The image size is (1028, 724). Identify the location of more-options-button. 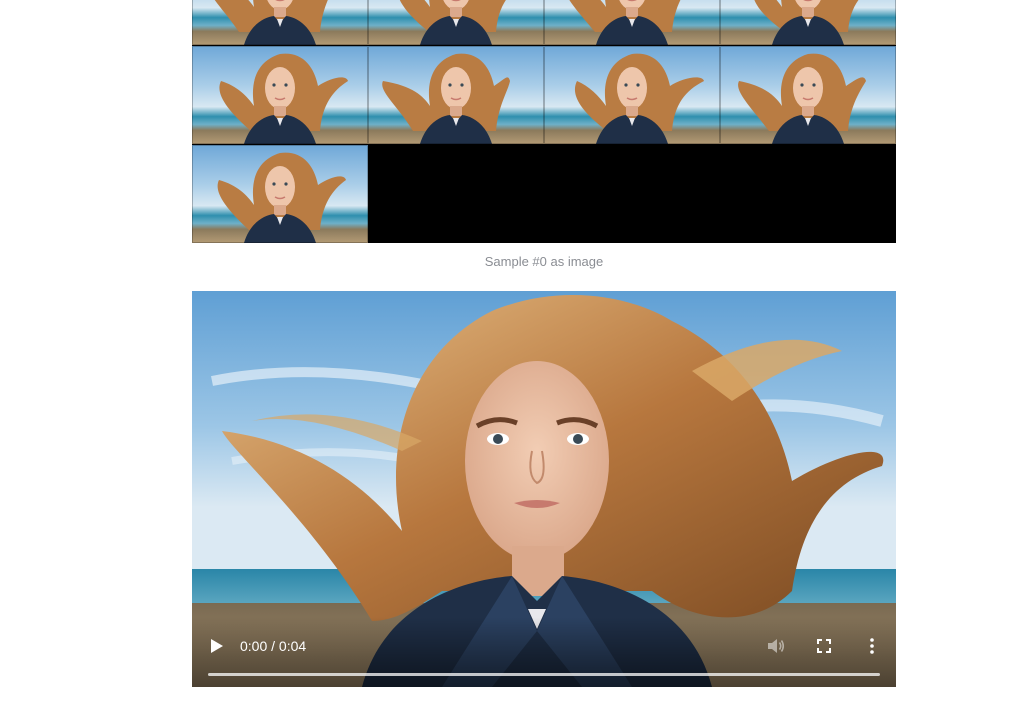
(872, 646).